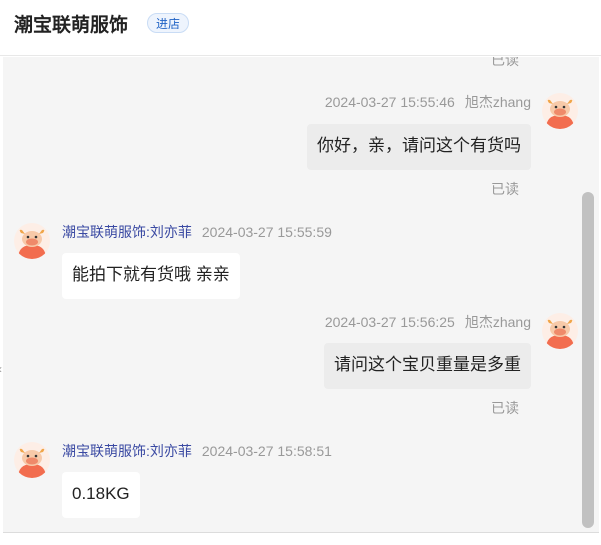 Image resolution: width=601 pixels, height=545 pixels. Describe the element at coordinates (197, 232) in the screenshot. I see `message-meta: 潮宝联萌服饰:刘亦菲 2024-03-27 15:55:59` at that location.